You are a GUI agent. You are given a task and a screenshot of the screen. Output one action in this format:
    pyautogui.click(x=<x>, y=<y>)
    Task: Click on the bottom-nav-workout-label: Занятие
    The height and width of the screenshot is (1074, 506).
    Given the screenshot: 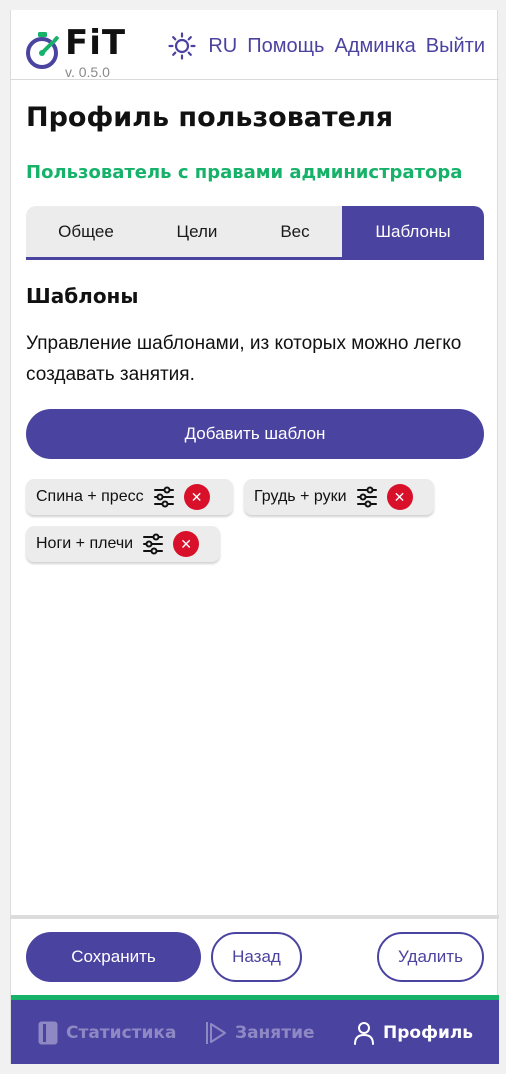 What is the action you would take?
    pyautogui.click(x=275, y=1033)
    